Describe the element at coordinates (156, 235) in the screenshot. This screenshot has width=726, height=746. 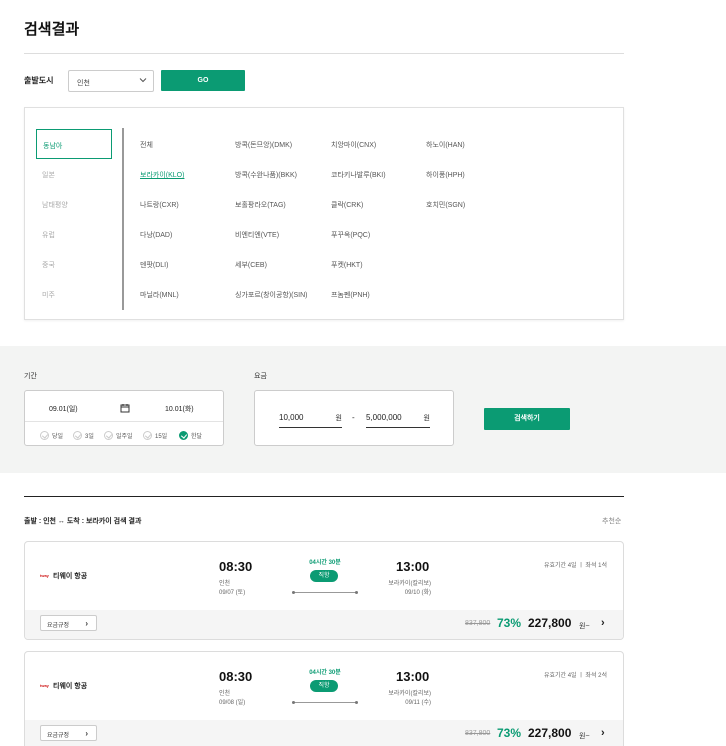
I see `destination-link: 다낭(DAD)` at that location.